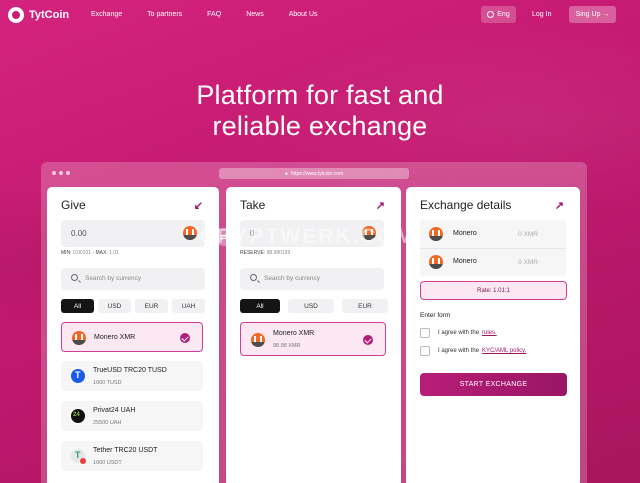 The height and width of the screenshot is (483, 640). What do you see at coordinates (66, 253) in the screenshot?
I see `min-label: MIN:` at bounding box center [66, 253].